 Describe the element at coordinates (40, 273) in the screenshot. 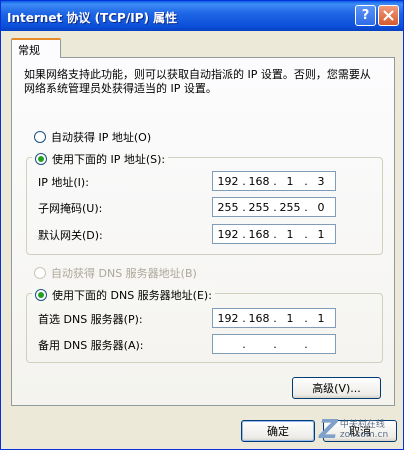

I see `radio-auto-dns-indicator` at that location.